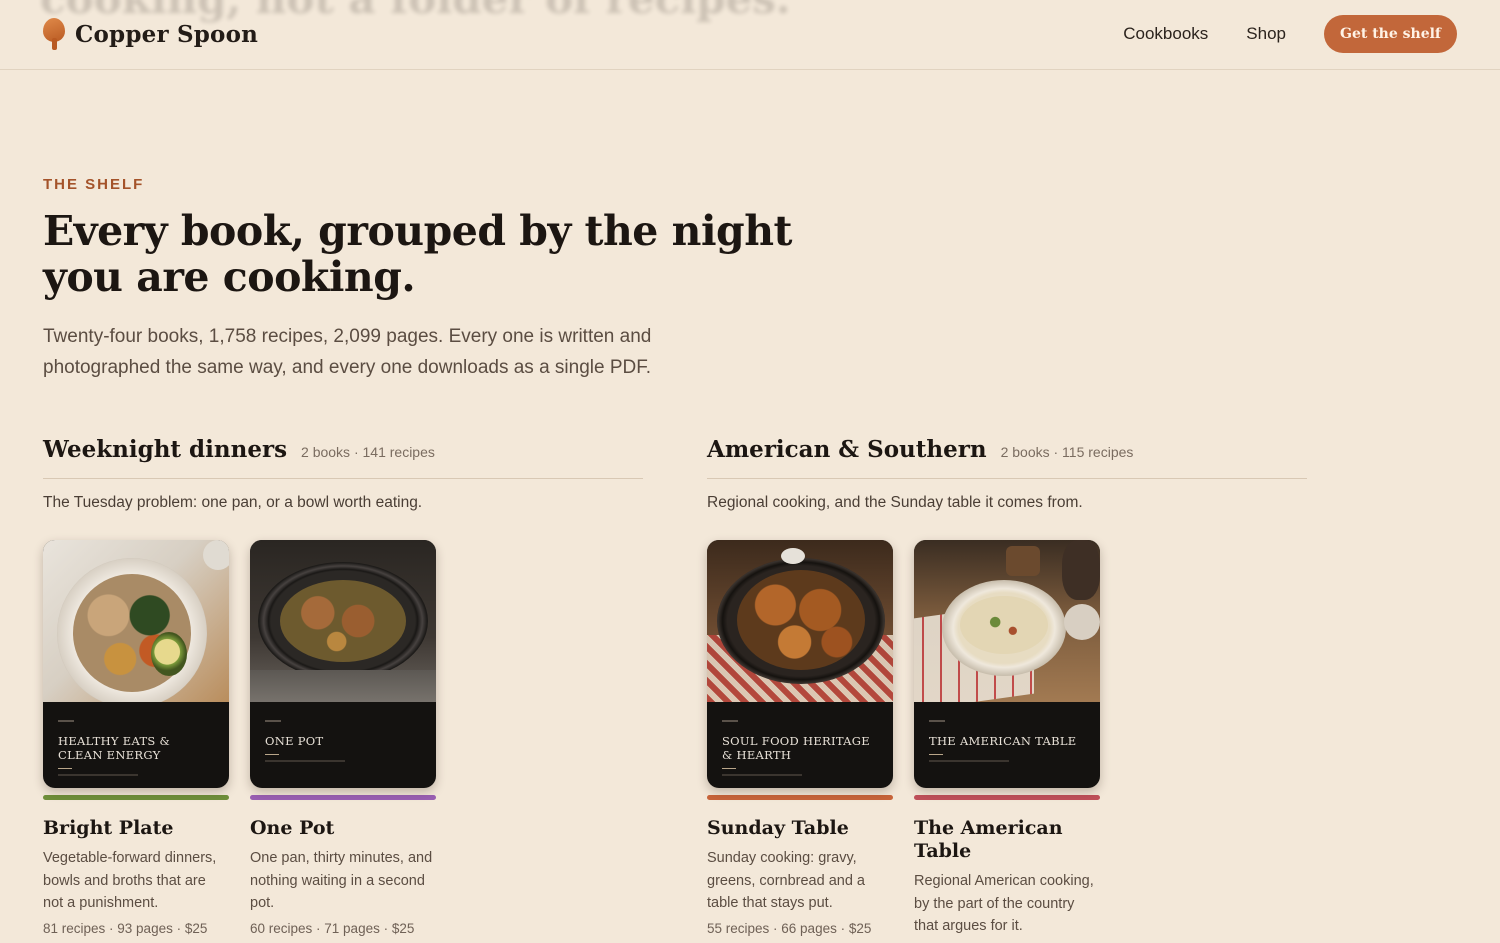 The width and height of the screenshot is (1500, 943). Describe the element at coordinates (1290, 34) in the screenshot. I see `main-nav: Cookbooks Shop Get the shelf` at that location.